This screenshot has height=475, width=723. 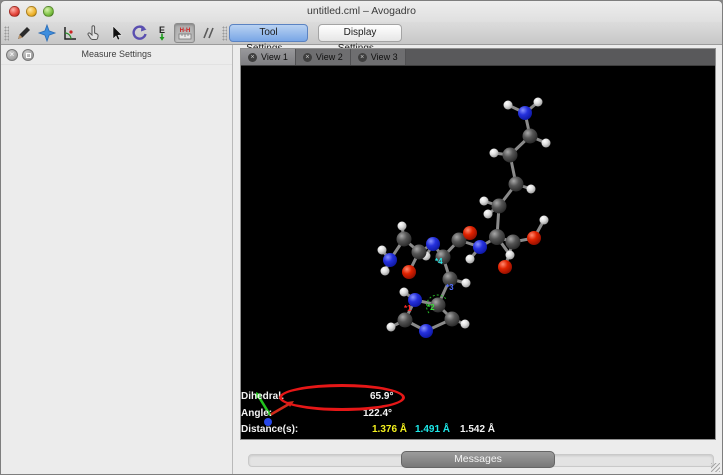 What do you see at coordinates (378, 57) in the screenshot?
I see `tab-view-3: × View 3` at bounding box center [378, 57].